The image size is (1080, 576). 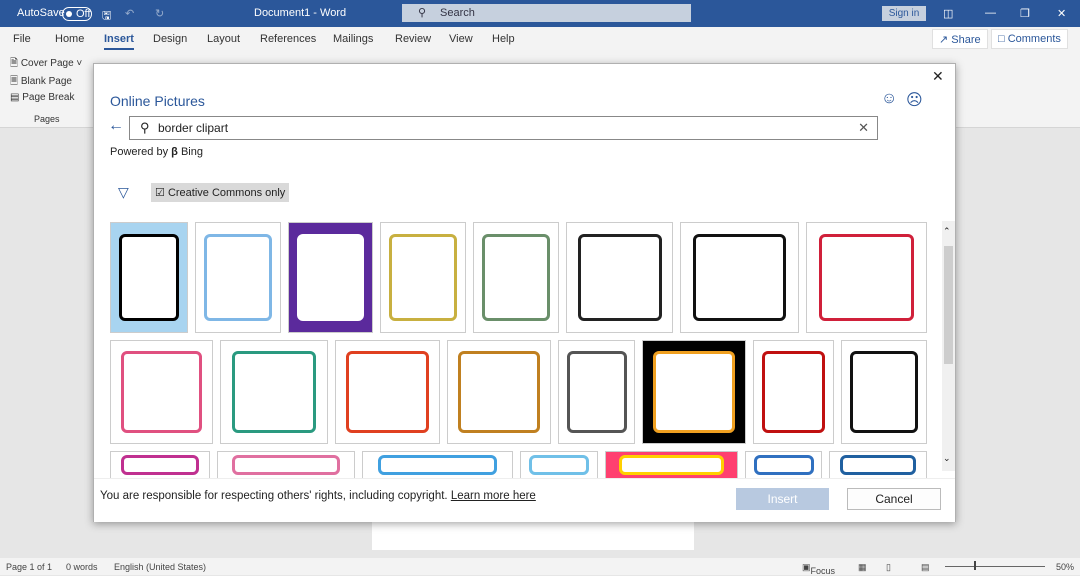 I want to click on tab-home: Home, so click(x=69, y=39).